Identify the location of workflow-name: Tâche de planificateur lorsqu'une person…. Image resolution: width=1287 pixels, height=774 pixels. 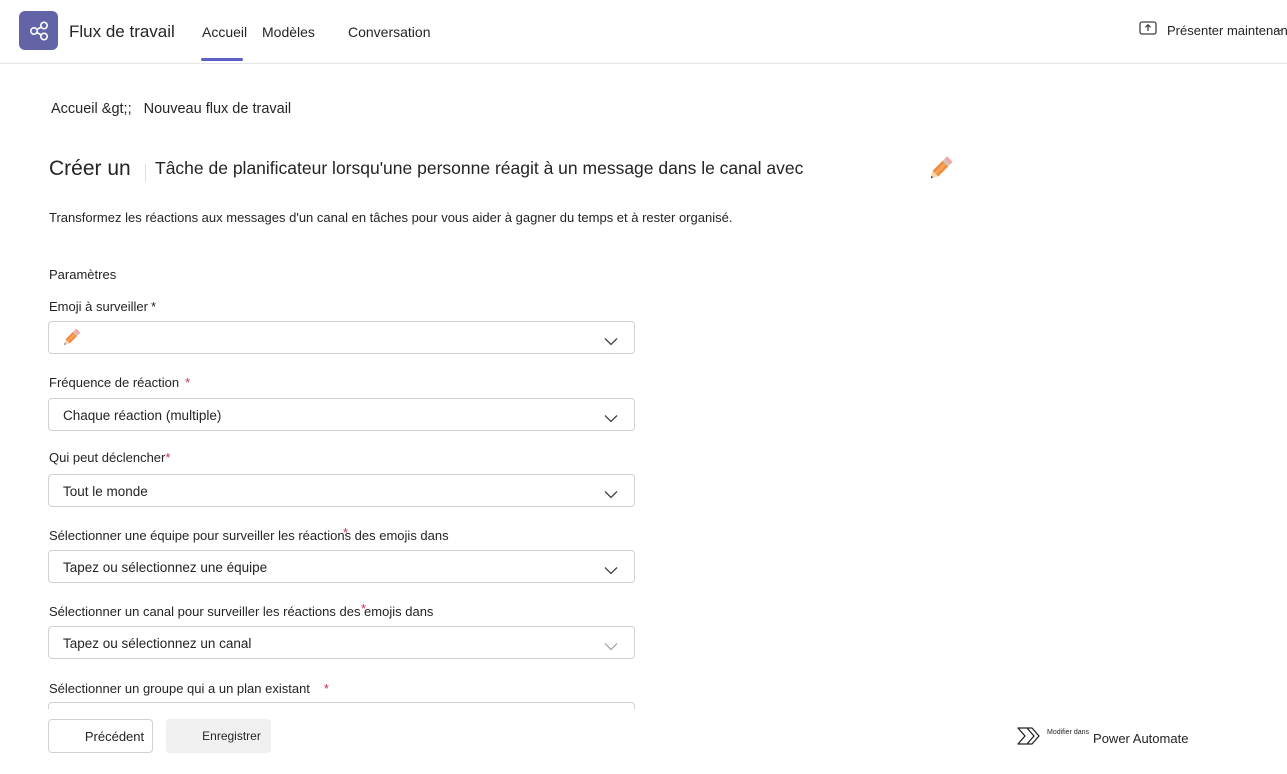
(479, 168).